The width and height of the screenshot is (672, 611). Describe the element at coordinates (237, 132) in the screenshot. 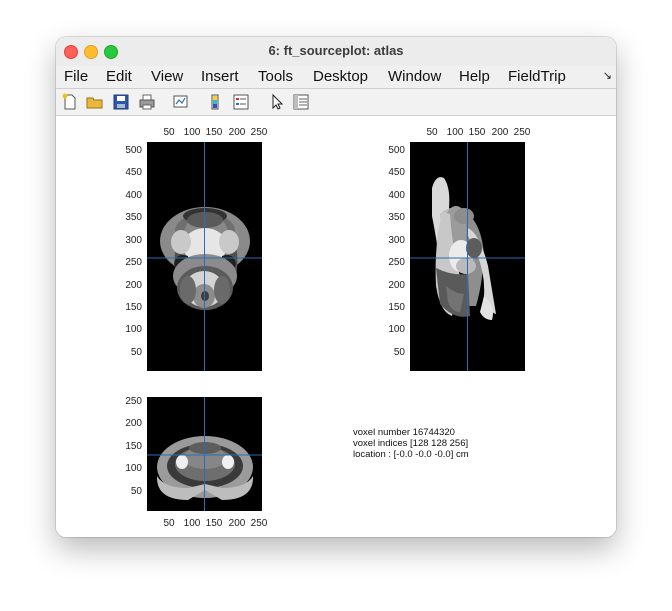

I see `axial-xtick: 200` at that location.